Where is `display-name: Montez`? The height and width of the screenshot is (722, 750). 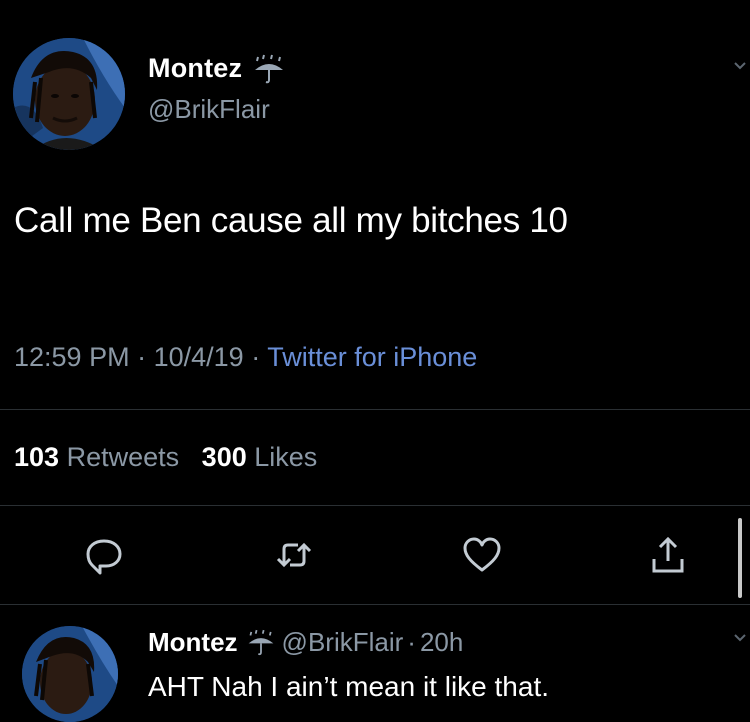
display-name: Montez is located at coordinates (195, 68).